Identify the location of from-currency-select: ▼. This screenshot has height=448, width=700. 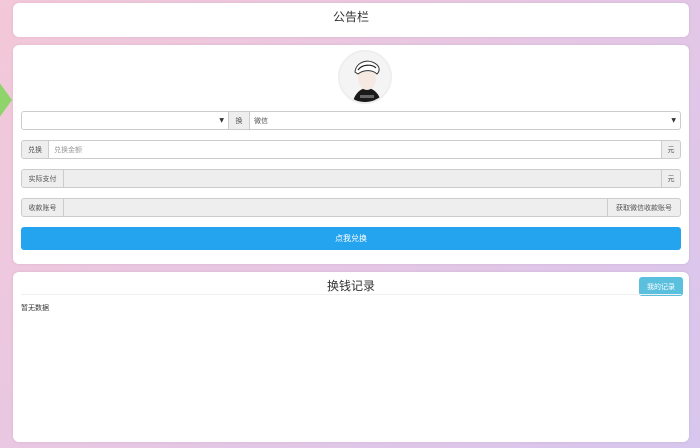
(125, 120).